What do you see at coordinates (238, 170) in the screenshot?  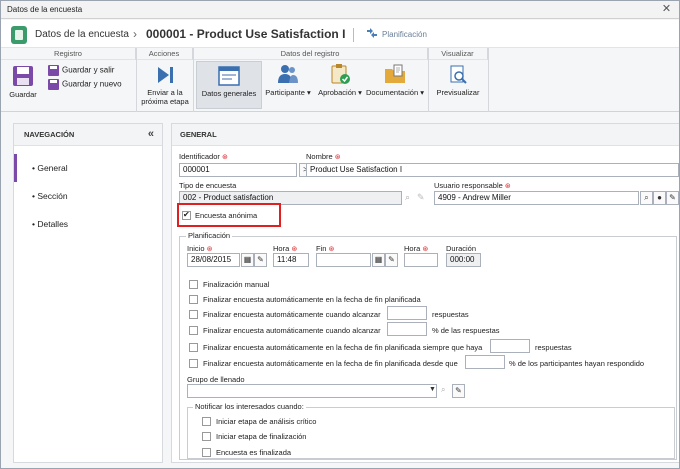 I see `identifier-field: 000001` at bounding box center [238, 170].